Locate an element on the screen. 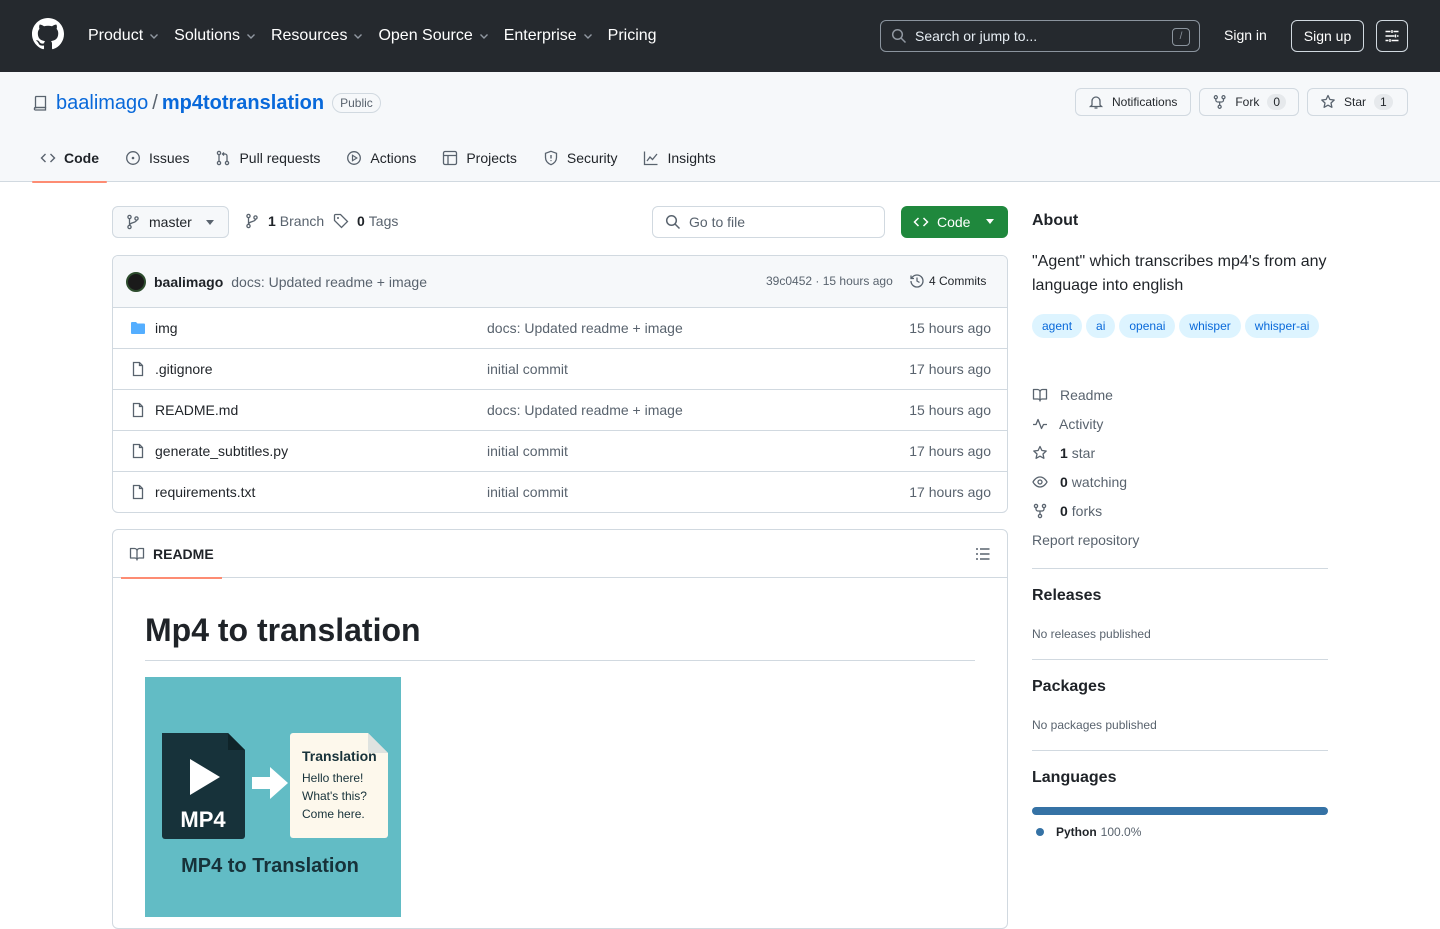 The image size is (1440, 929). file-name: generate_subtitles.py is located at coordinates (221, 451).